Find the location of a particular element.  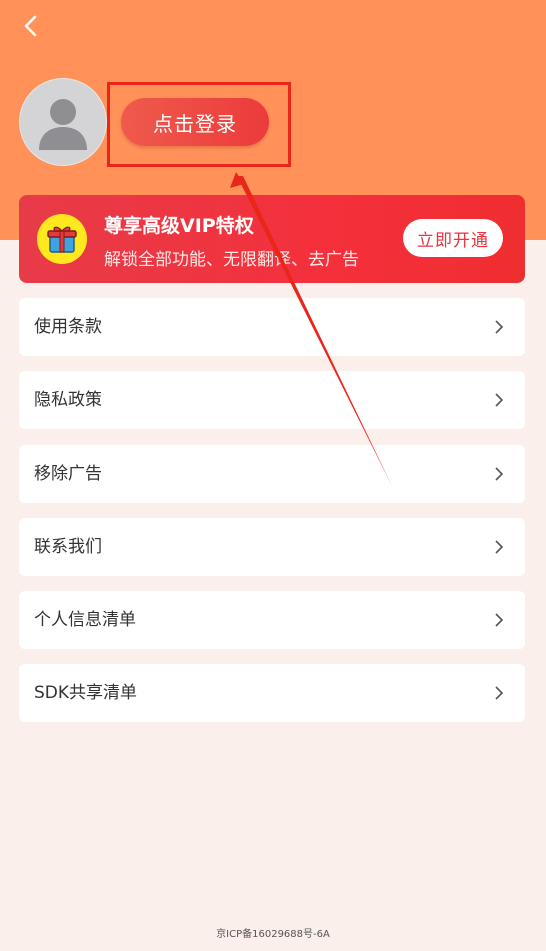

chevron-left-icon is located at coordinates (30, 26).